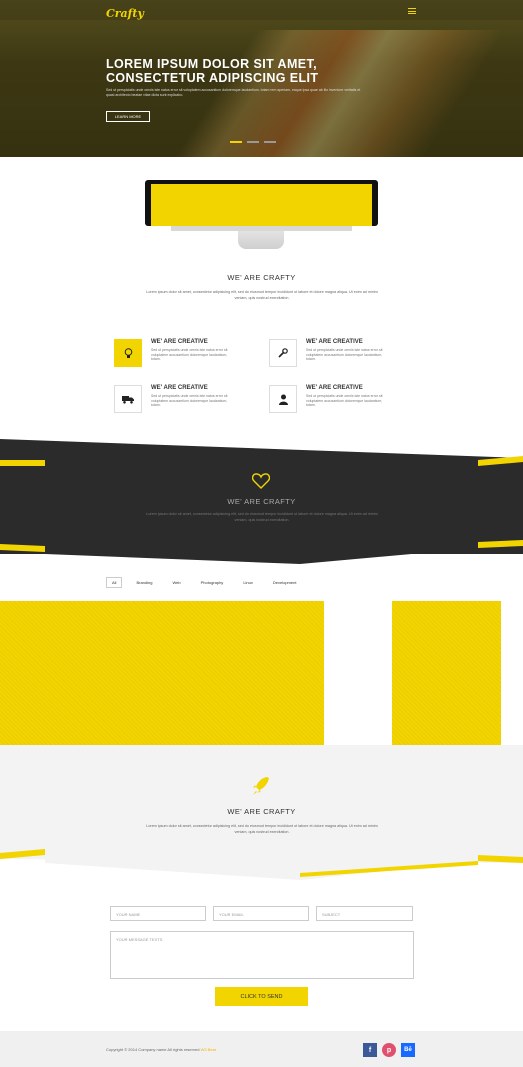 Image resolution: width=523 pixels, height=1067 pixels. Describe the element at coordinates (262, 955) in the screenshot. I see `message-field: YOUR MESSAGE TEXTS` at that location.